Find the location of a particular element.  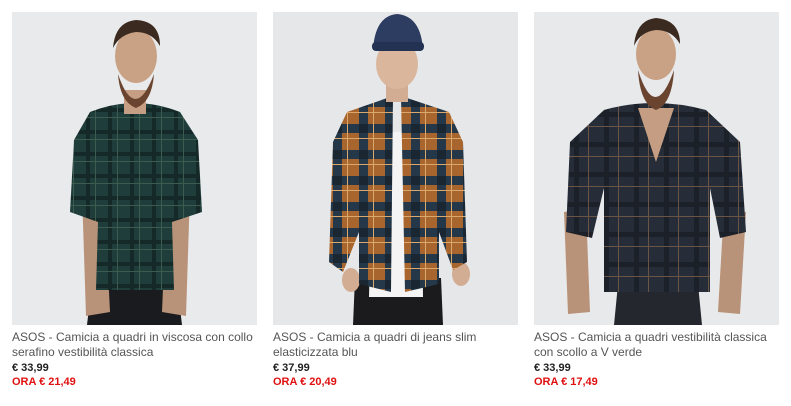

product-price: € 37,99 is located at coordinates (291, 368).